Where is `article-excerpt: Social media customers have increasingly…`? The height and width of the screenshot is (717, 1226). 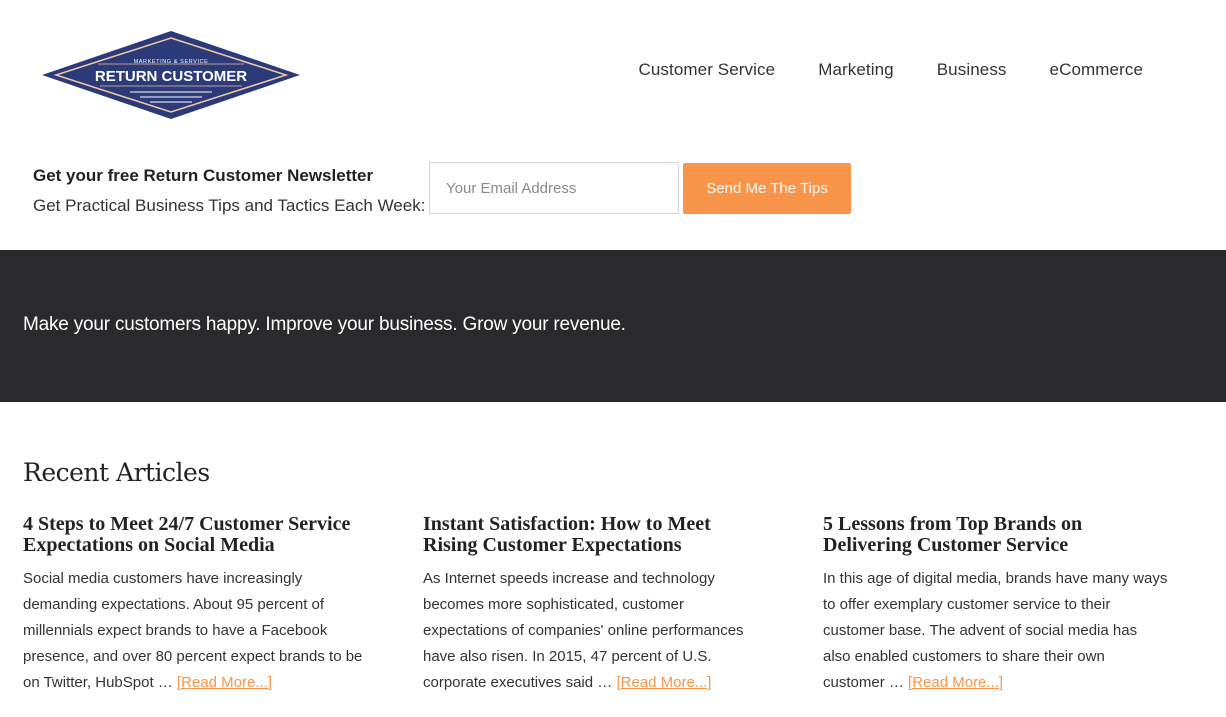
article-excerpt: Social media customers have increasingly… is located at coordinates (195, 631).